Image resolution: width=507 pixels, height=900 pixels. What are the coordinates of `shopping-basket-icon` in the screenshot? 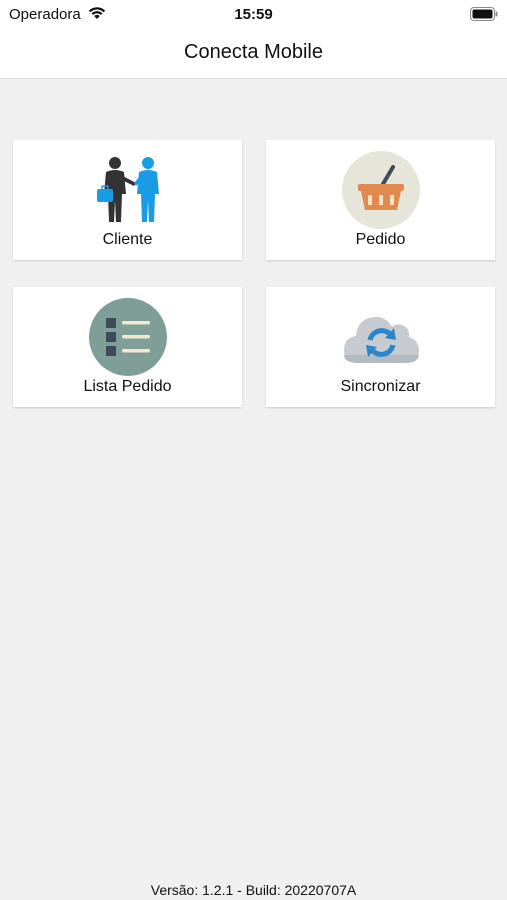 It's located at (381, 190).